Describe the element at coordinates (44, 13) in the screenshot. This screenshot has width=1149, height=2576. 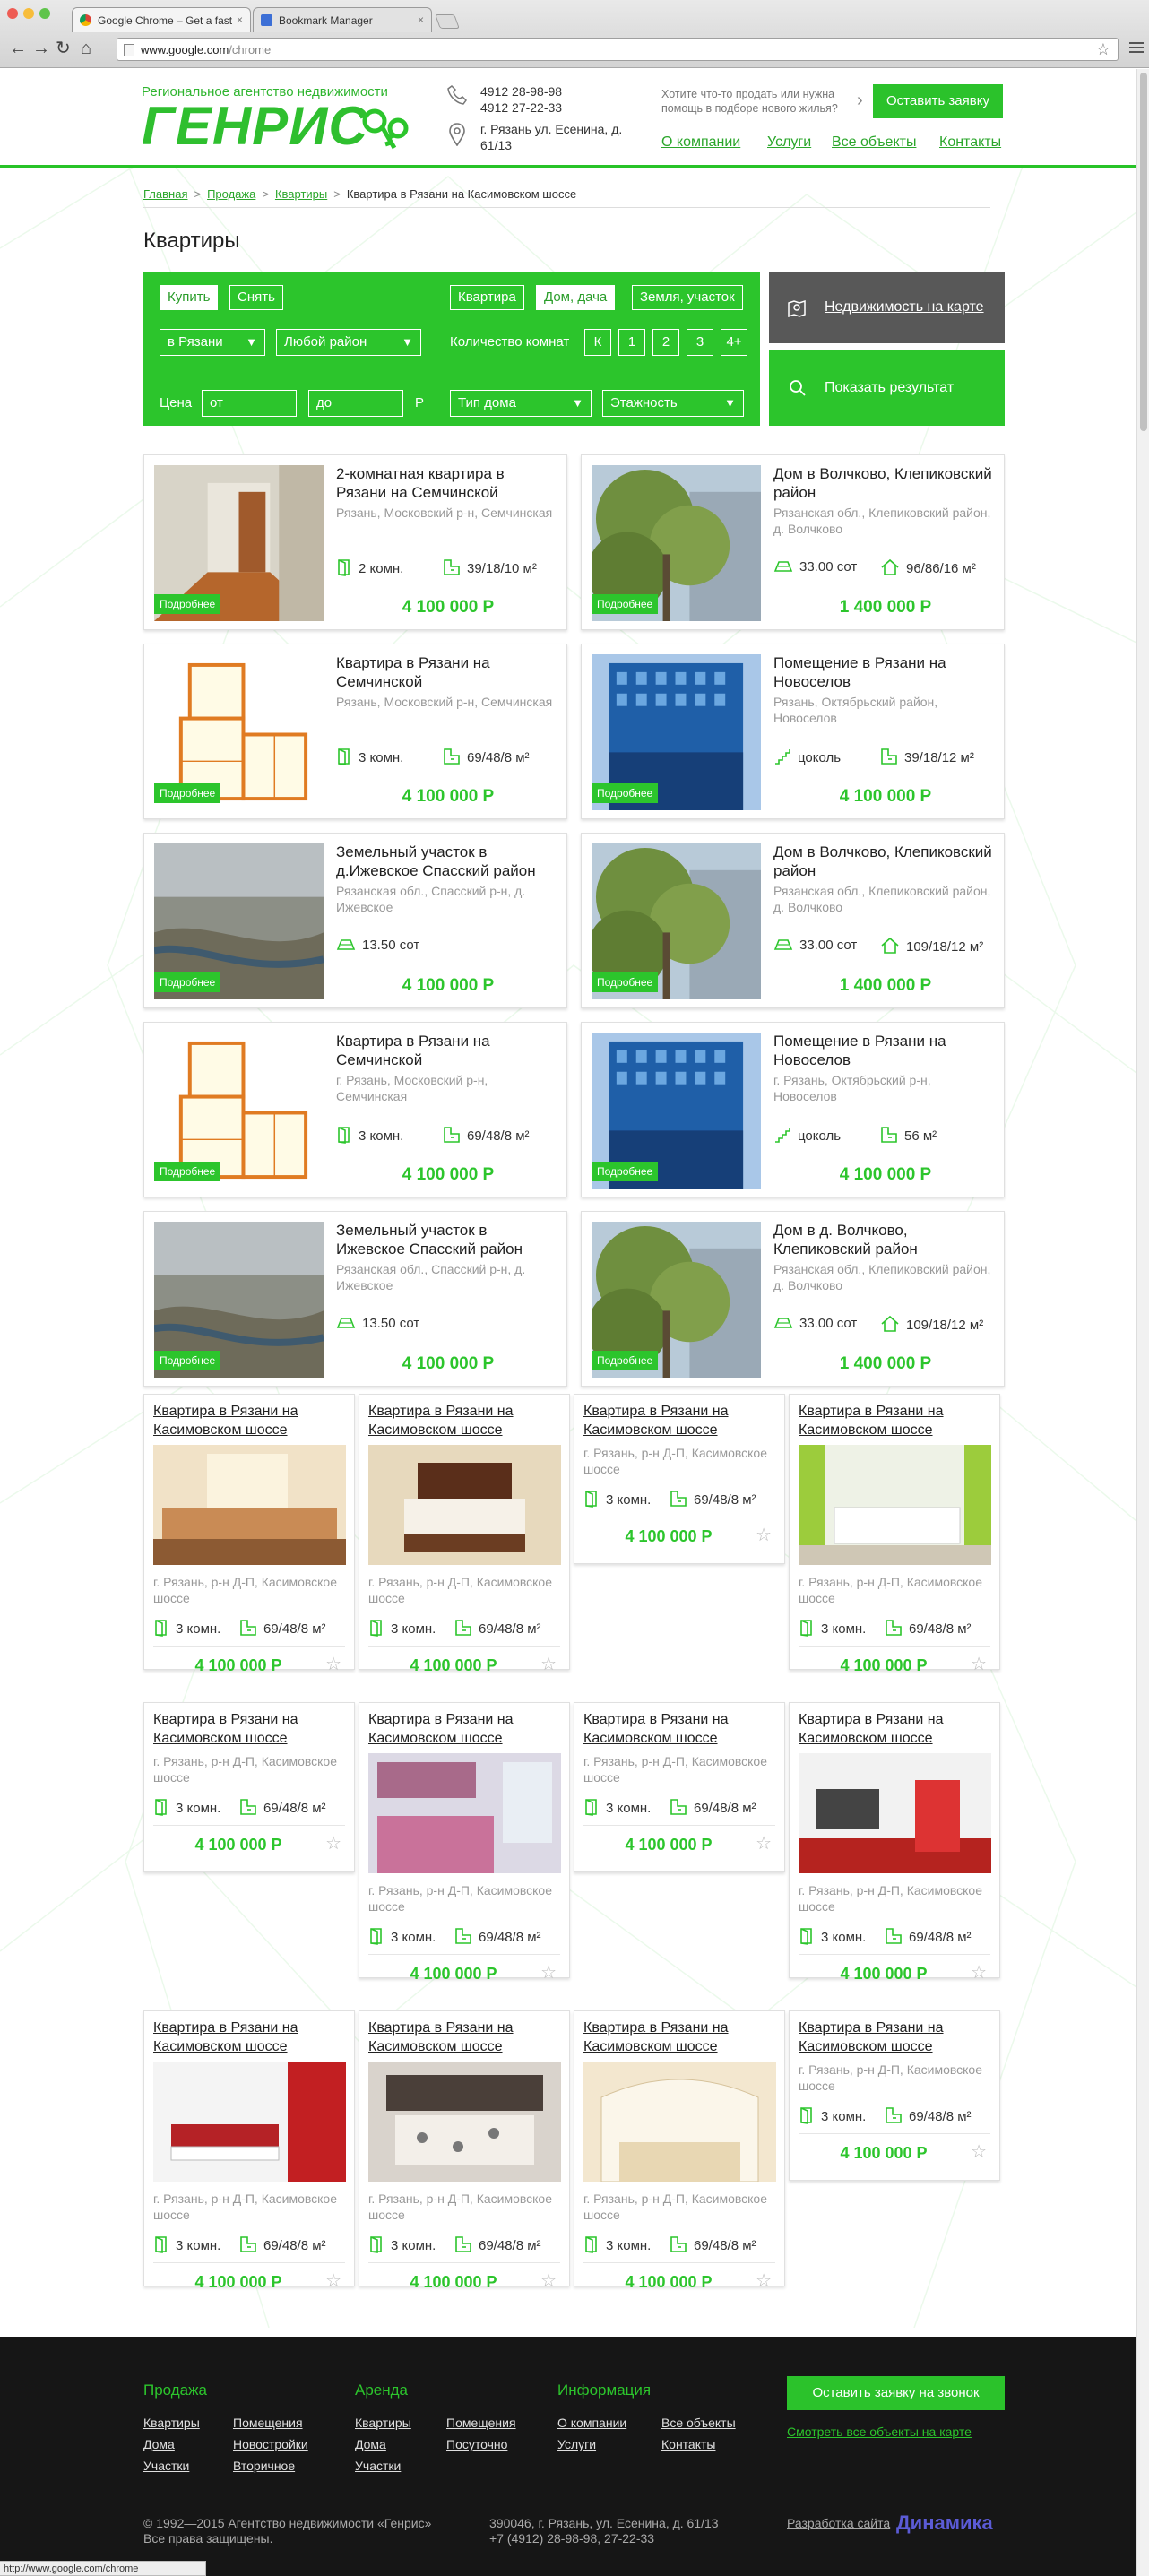
I see `maximize-window-icon` at that location.